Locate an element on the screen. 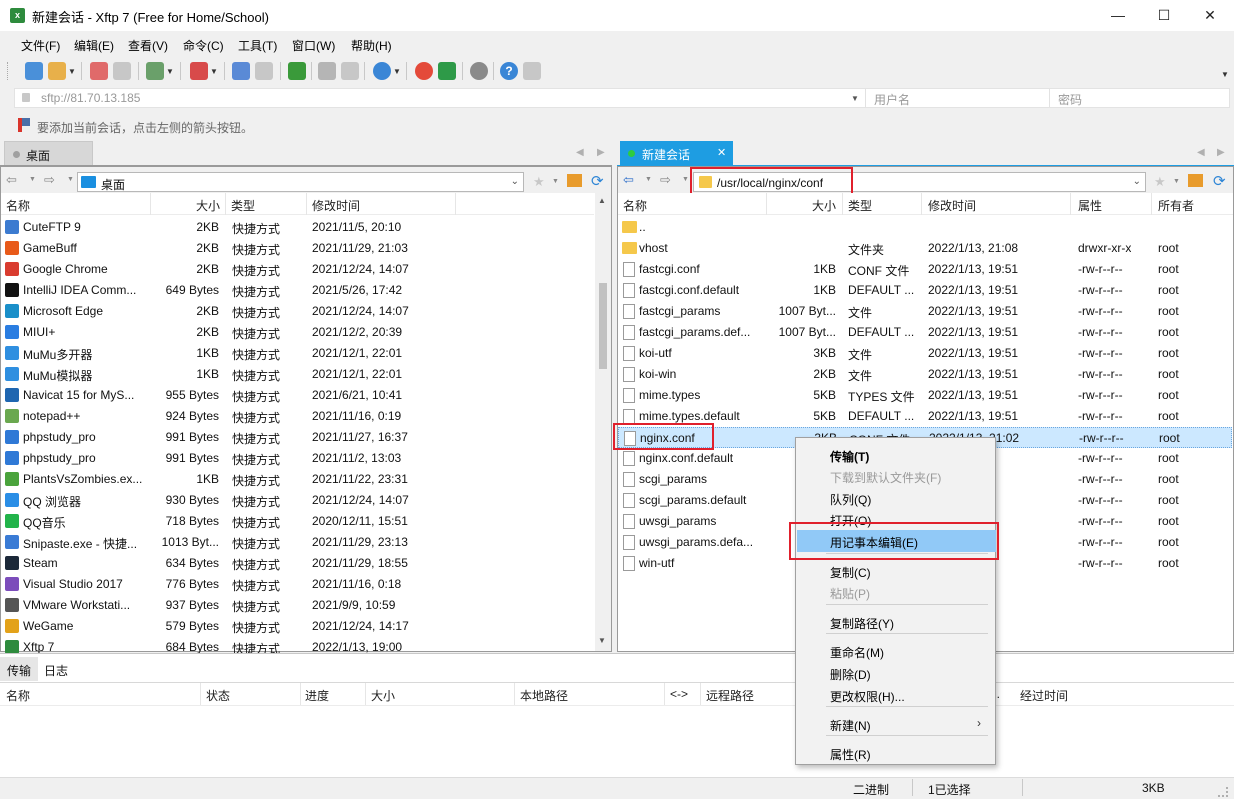 This screenshot has height=799, width=1234. disconnect-icon is located at coordinates (99, 71).